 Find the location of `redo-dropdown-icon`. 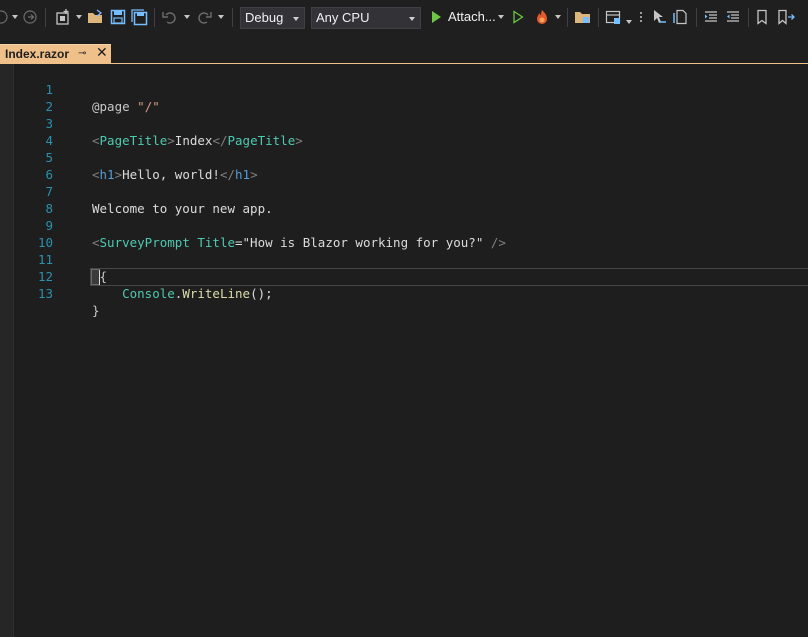

redo-dropdown-icon is located at coordinates (221, 17).